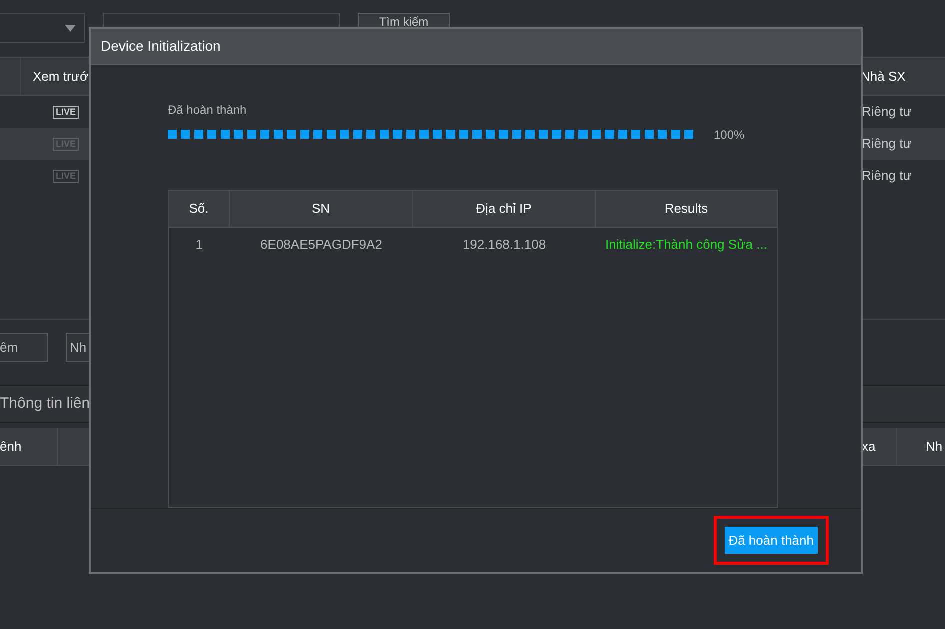 This screenshot has width=945, height=629. I want to click on input-field: êm, so click(24, 347).